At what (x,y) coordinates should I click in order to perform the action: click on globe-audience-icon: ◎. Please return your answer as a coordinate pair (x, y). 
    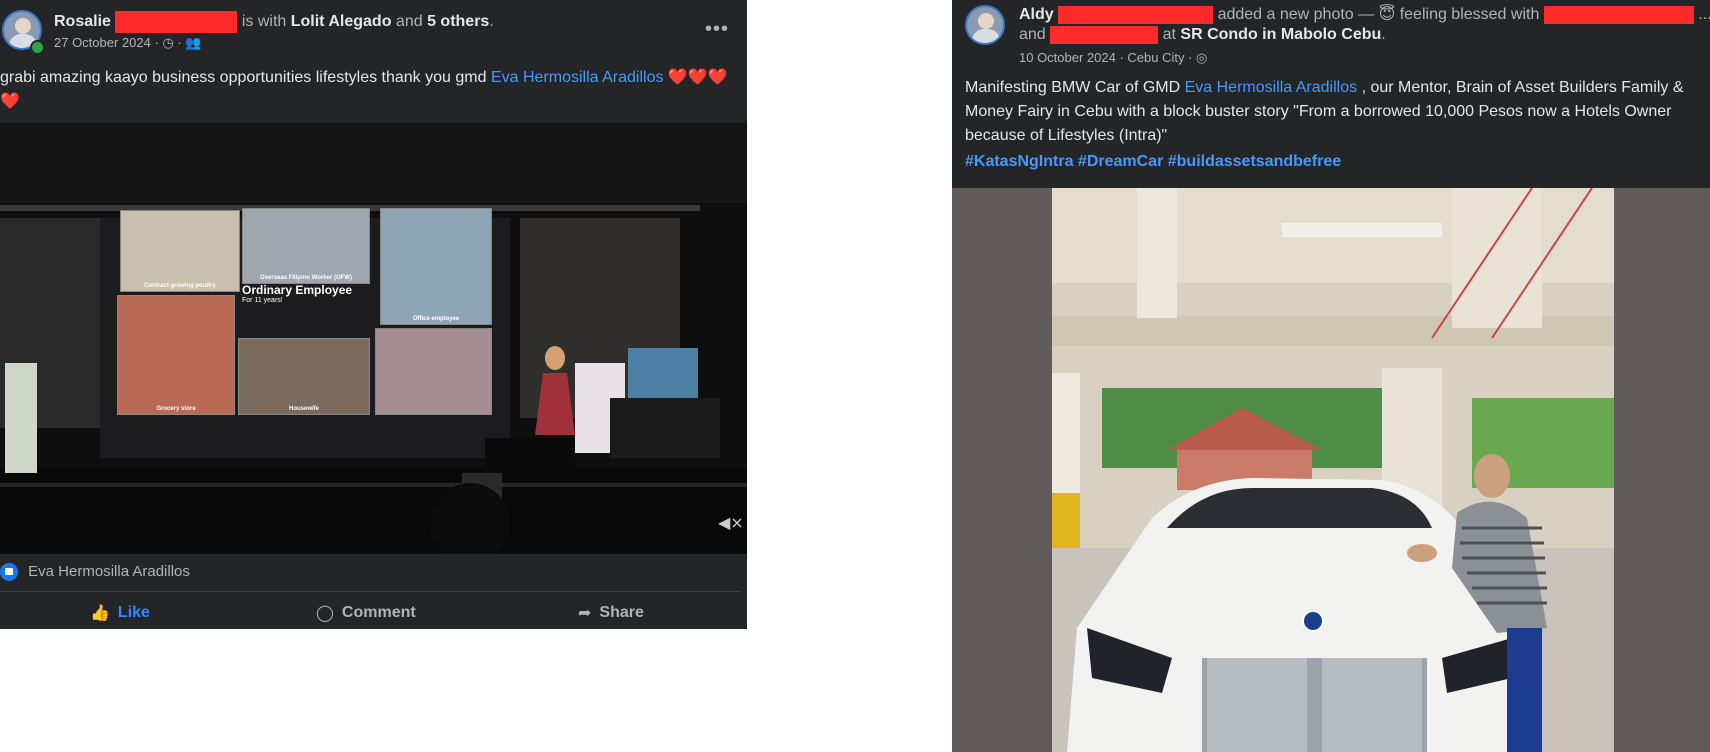
    Looking at the image, I should click on (1202, 57).